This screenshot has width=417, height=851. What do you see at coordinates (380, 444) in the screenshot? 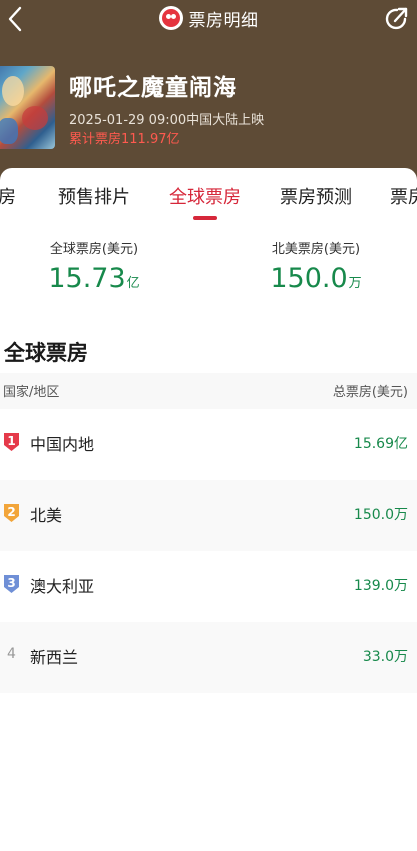
I see `country-gross: 15.69亿` at bounding box center [380, 444].